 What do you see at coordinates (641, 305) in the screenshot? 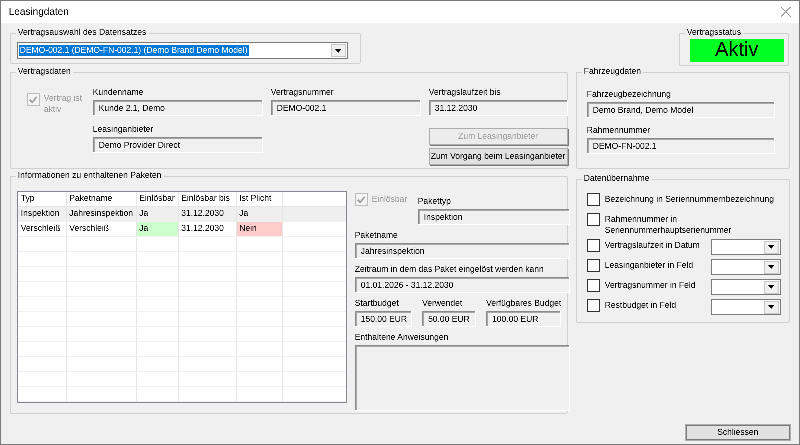
I see `checkbox-label: Restbudget in Feld` at bounding box center [641, 305].